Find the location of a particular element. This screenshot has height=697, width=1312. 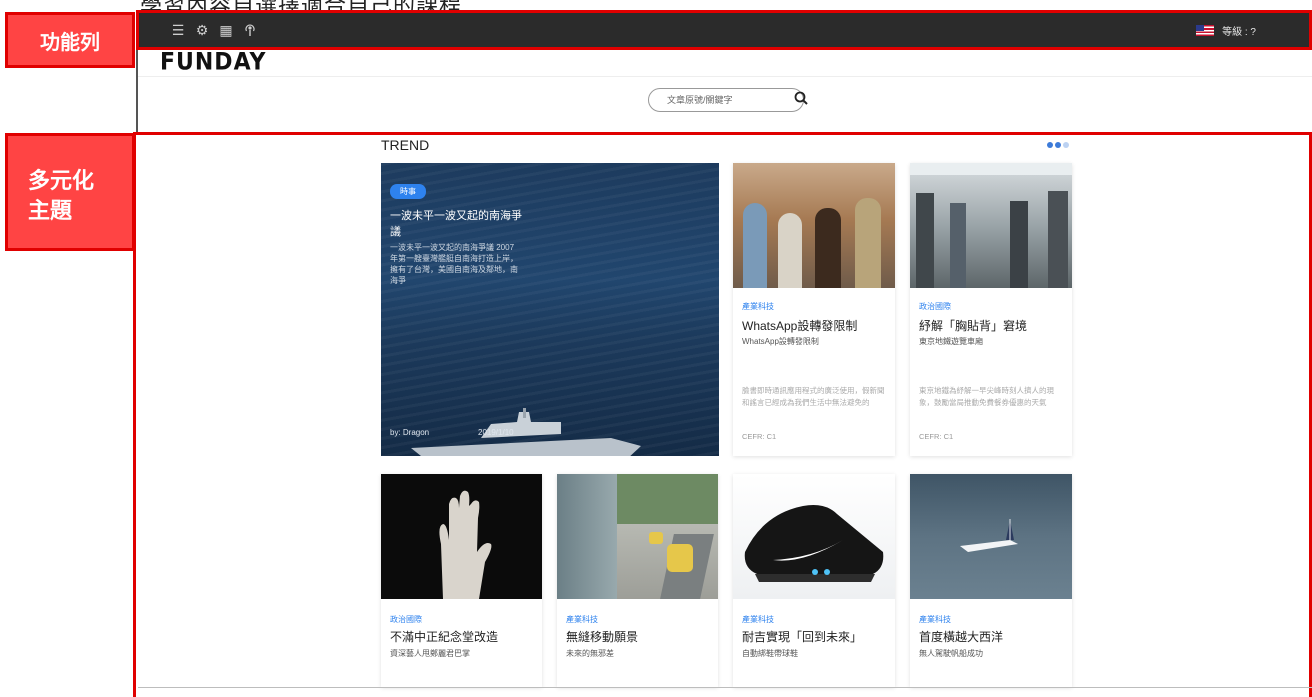

search-icon is located at coordinates (801, 100).